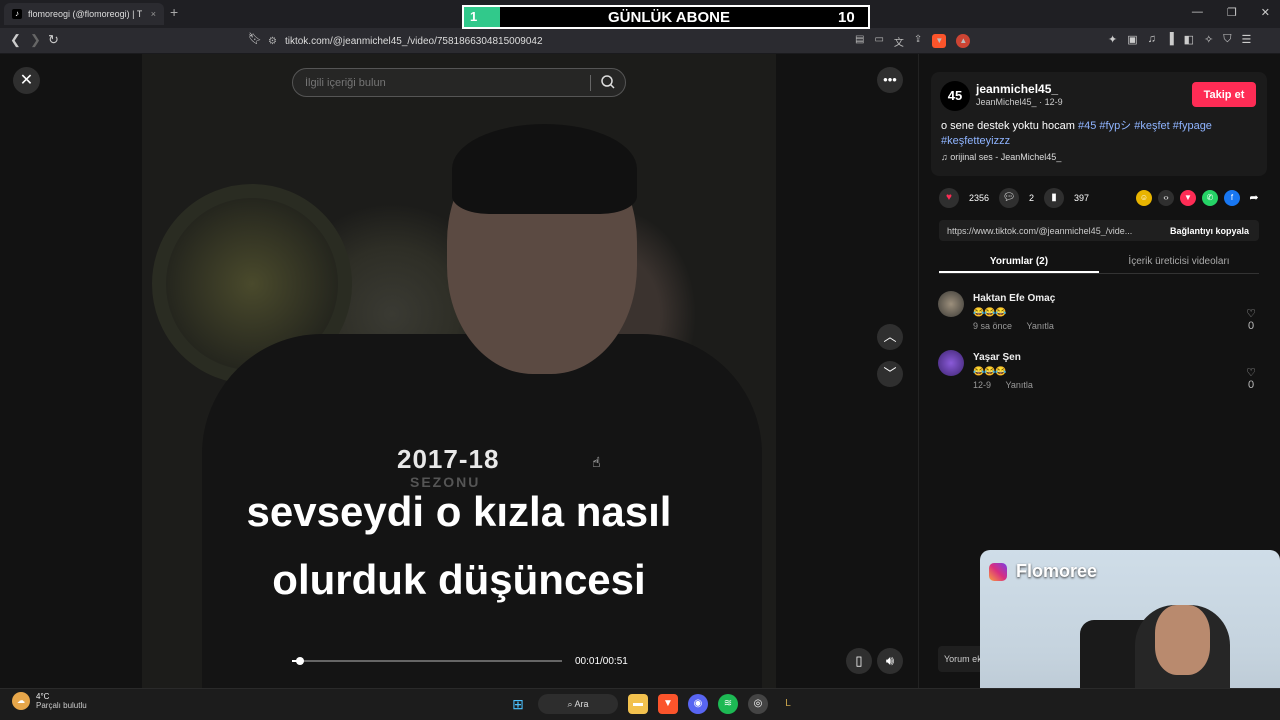 The width and height of the screenshot is (1280, 720). What do you see at coordinates (975, 141) in the screenshot?
I see `hashtag: #keşfetteyizzz` at bounding box center [975, 141].